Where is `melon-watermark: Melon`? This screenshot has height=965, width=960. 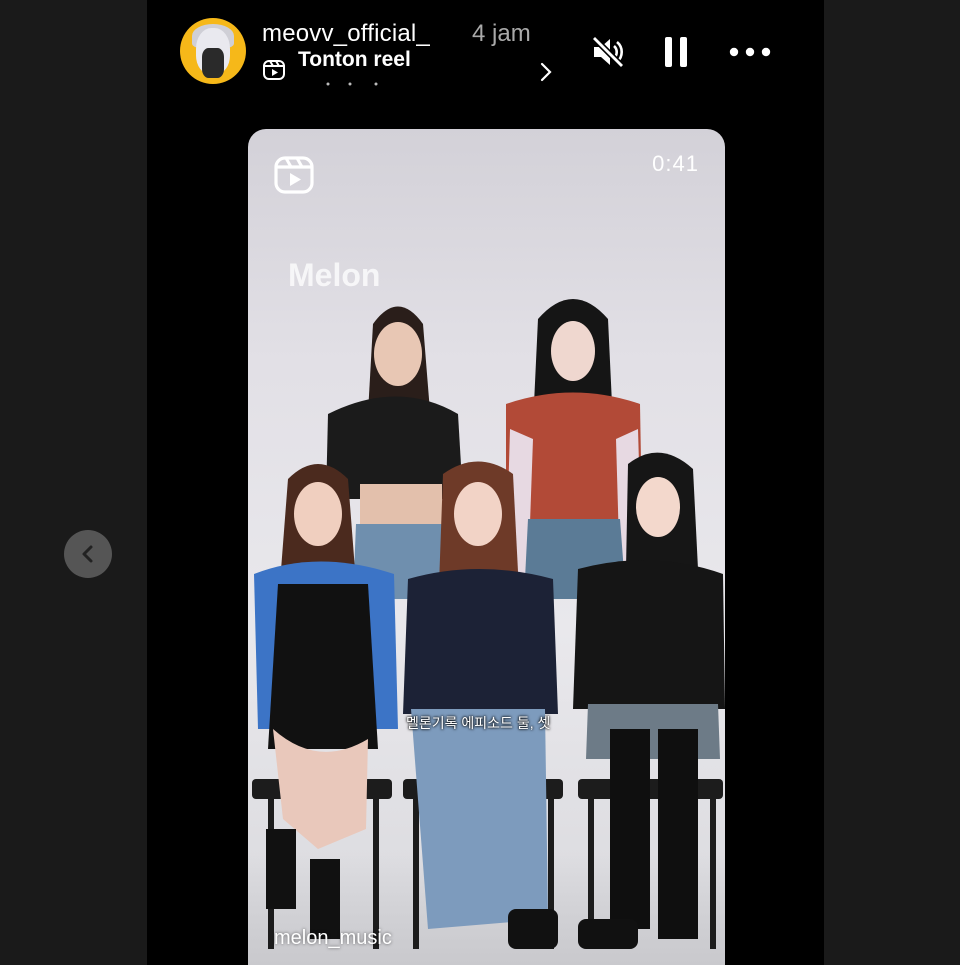
melon-watermark: Melon is located at coordinates (334, 275).